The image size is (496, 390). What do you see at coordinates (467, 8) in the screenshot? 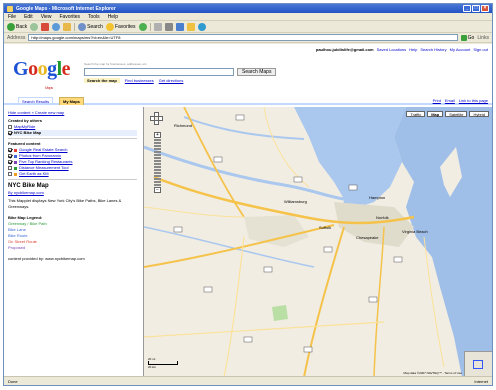
I see `minimize-button: _` at bounding box center [467, 8].